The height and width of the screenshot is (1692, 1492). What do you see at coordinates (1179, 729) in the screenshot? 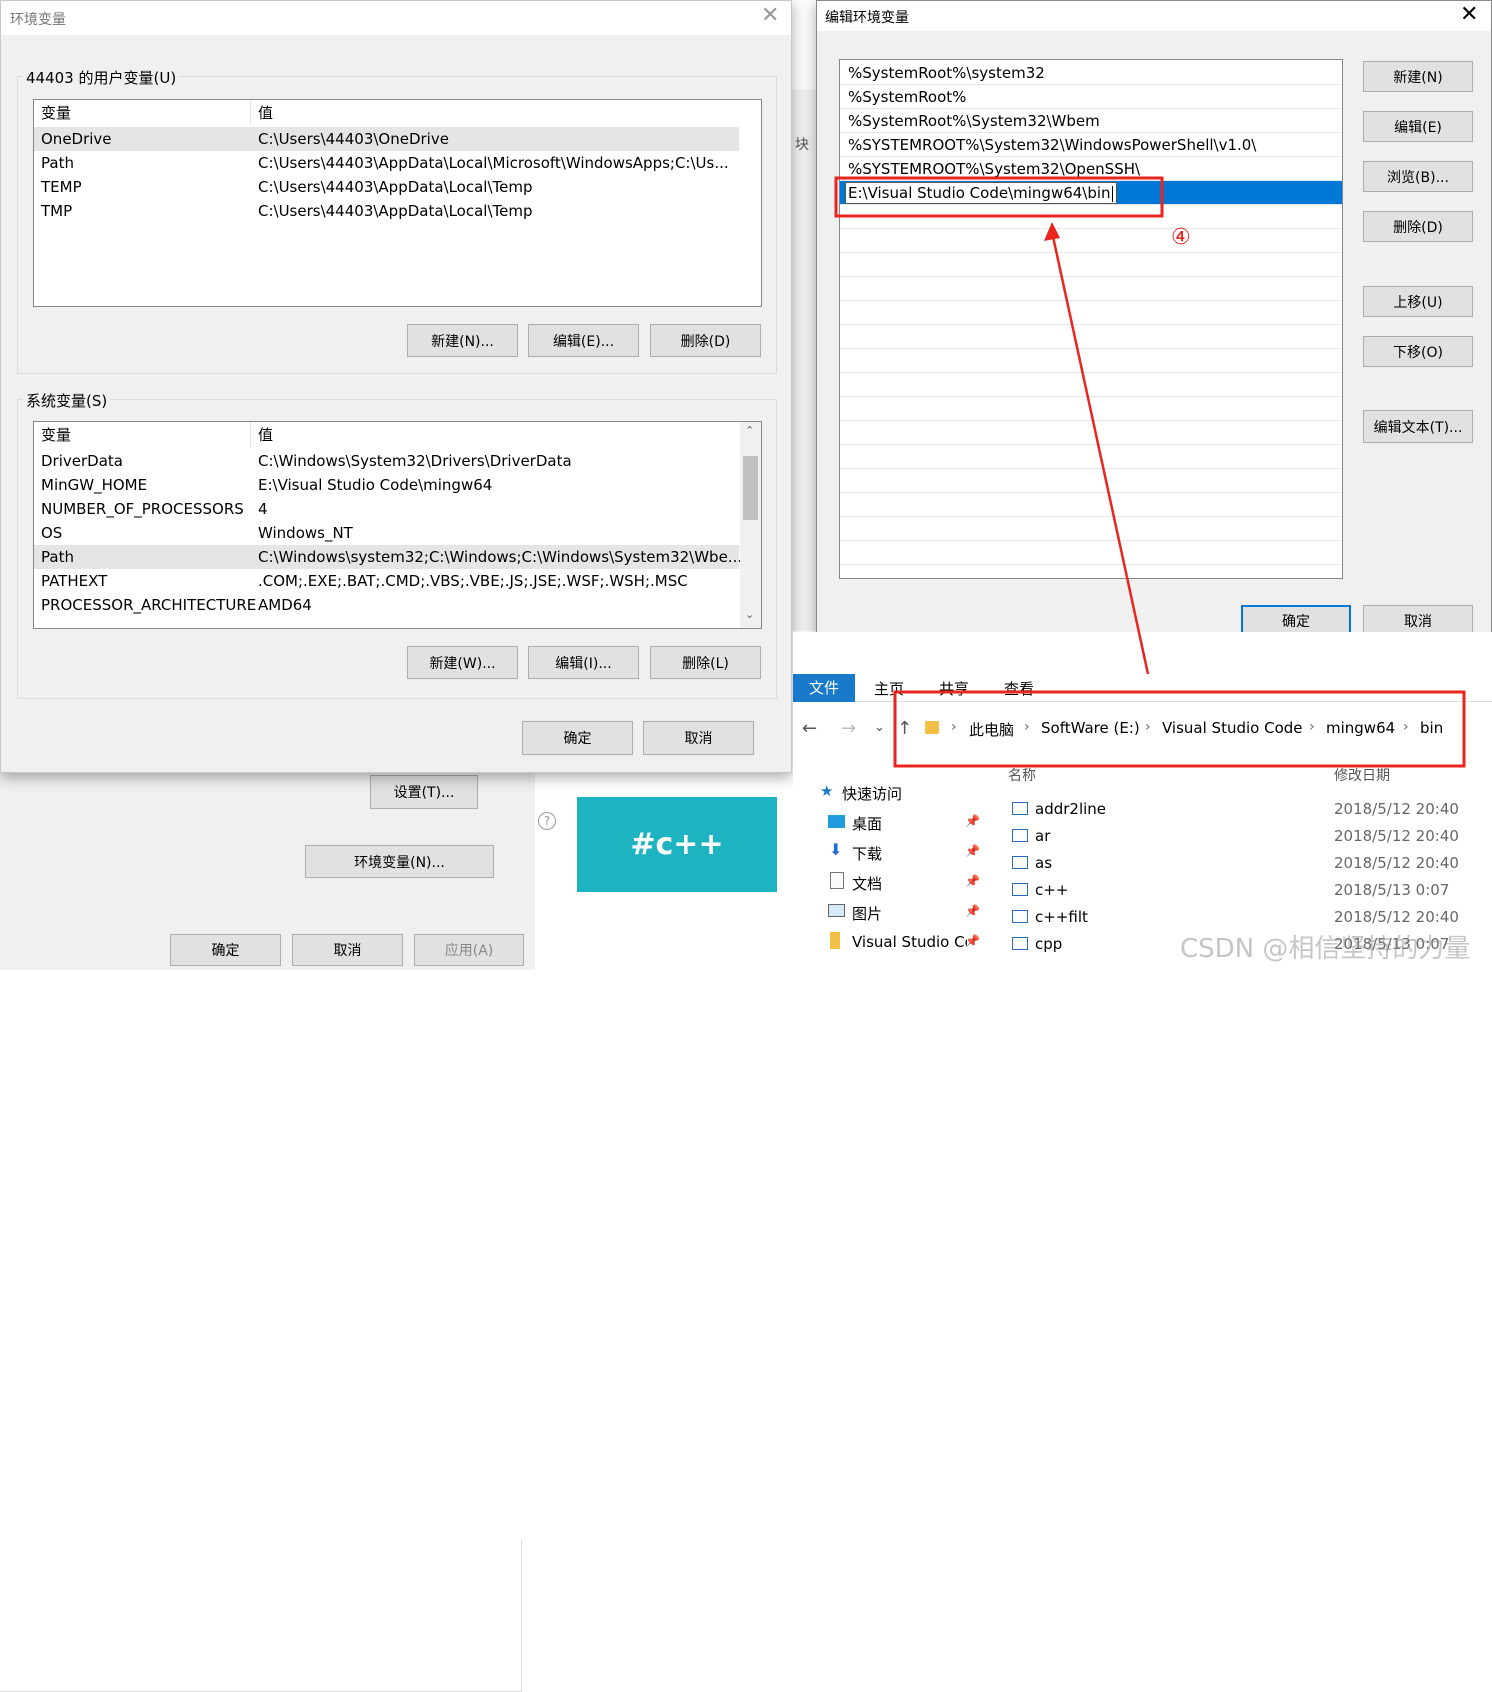
I see `highlight-box-breadcrumb` at bounding box center [1179, 729].